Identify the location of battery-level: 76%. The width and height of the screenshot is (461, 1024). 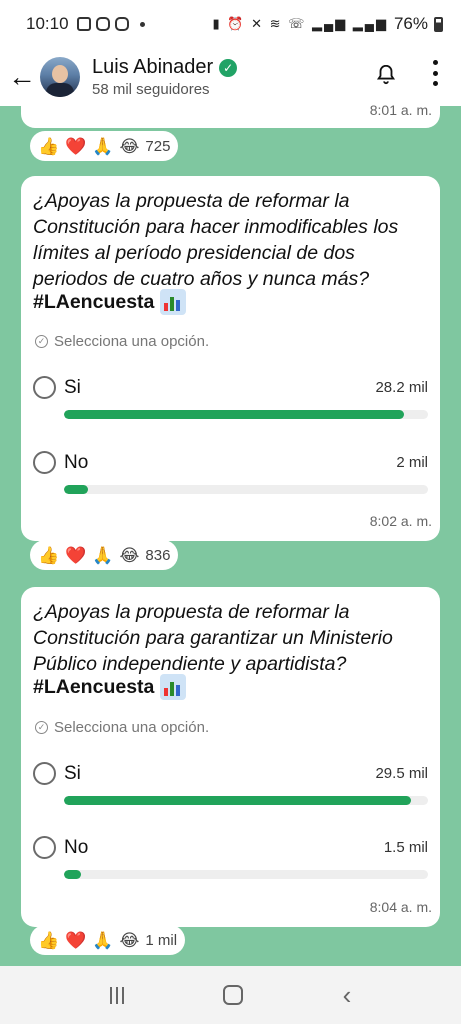
(410, 23).